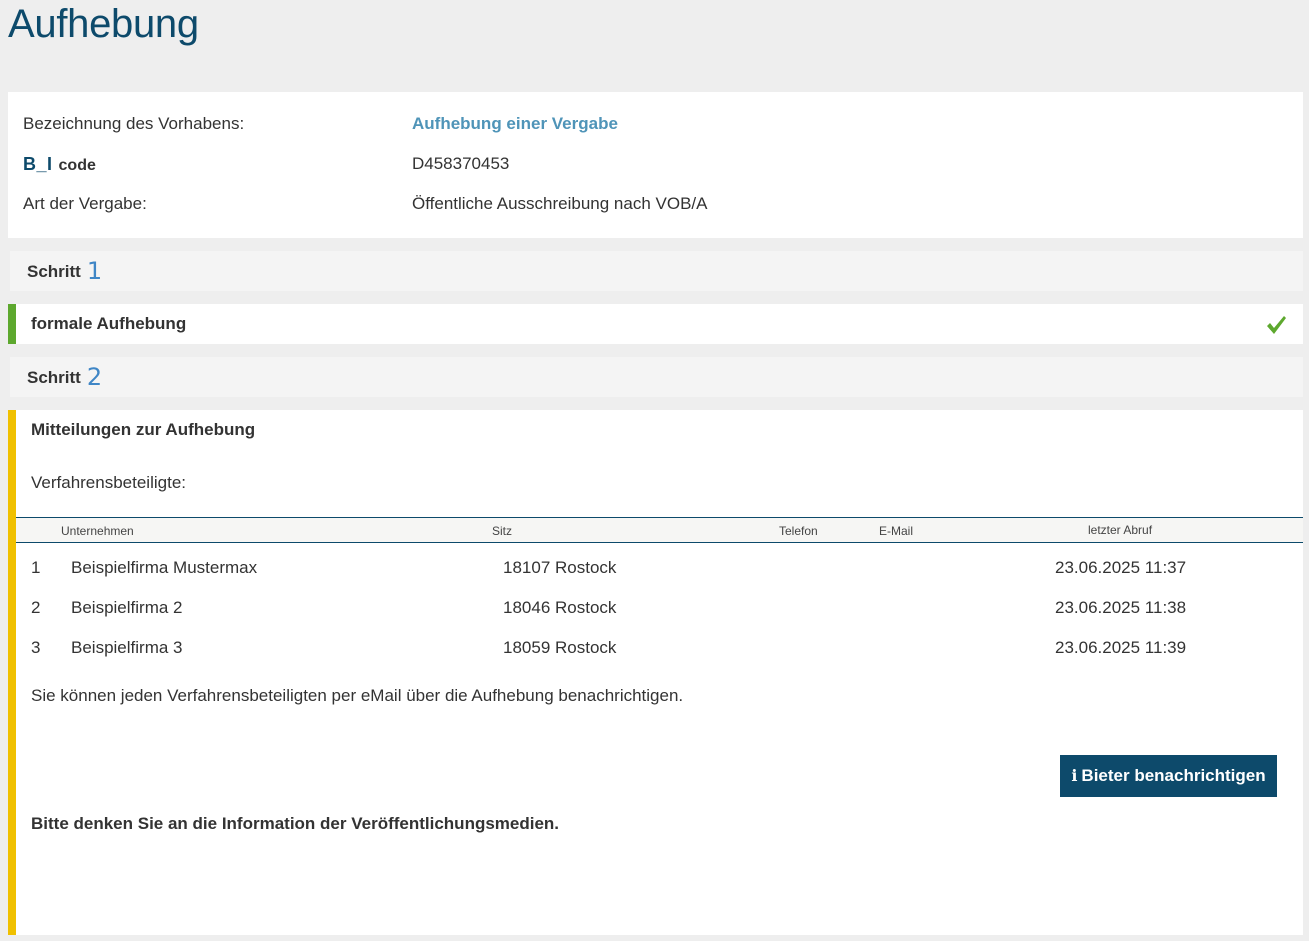 This screenshot has width=1309, height=941. Describe the element at coordinates (515, 124) in the screenshot. I see `project-name-link: Aufhebung einer Vergabe` at that location.